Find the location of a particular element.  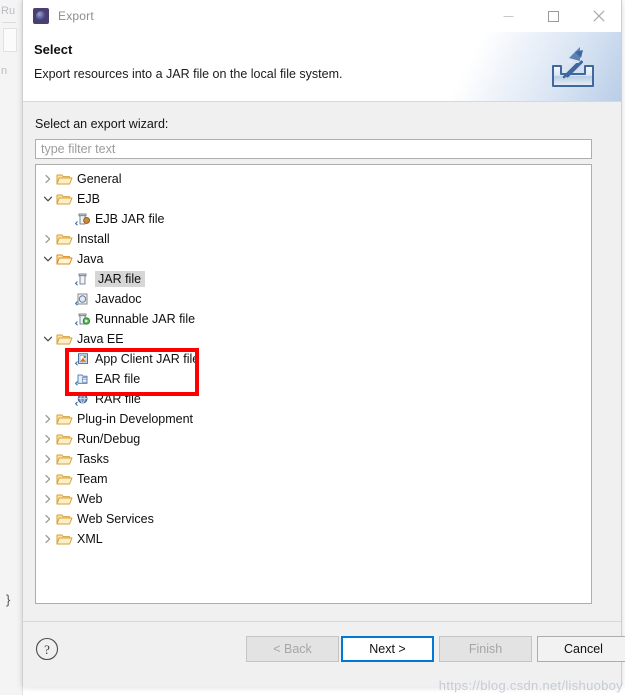

tree-item-label: Web is located at coordinates (90, 499).